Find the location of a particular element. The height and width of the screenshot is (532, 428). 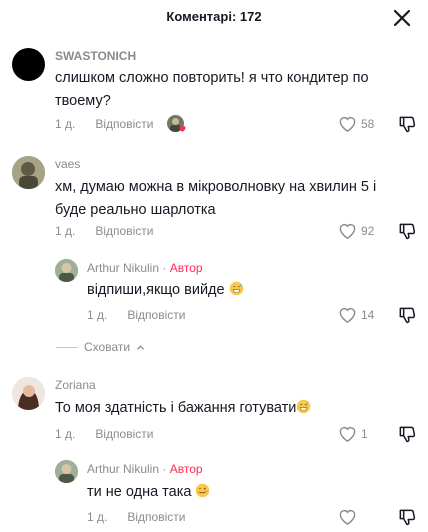

comment-text: То моя здатність і бажання готувати is located at coordinates (225, 408).